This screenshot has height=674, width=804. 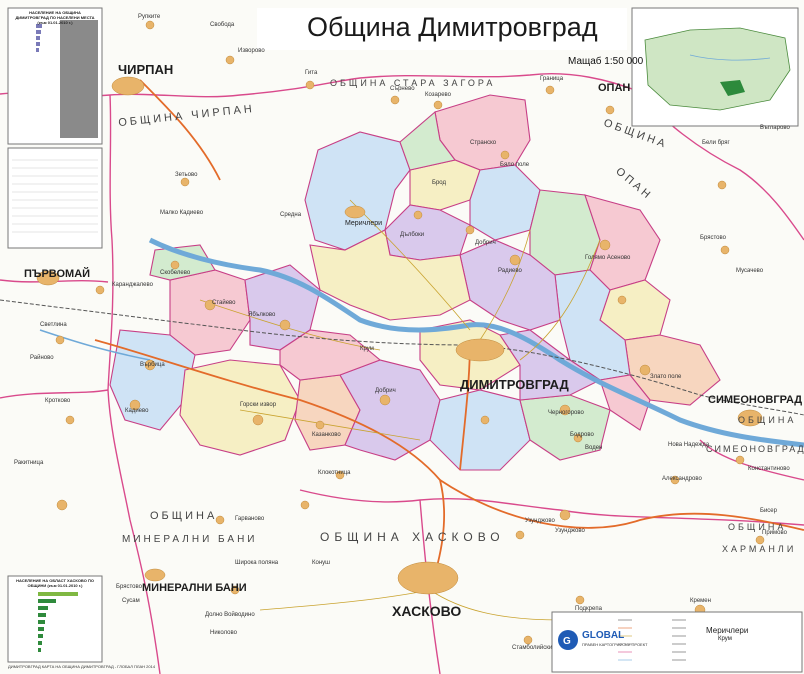 What do you see at coordinates (603, 635) in the screenshot?
I see `logo-text: GLOBAL` at bounding box center [603, 635].